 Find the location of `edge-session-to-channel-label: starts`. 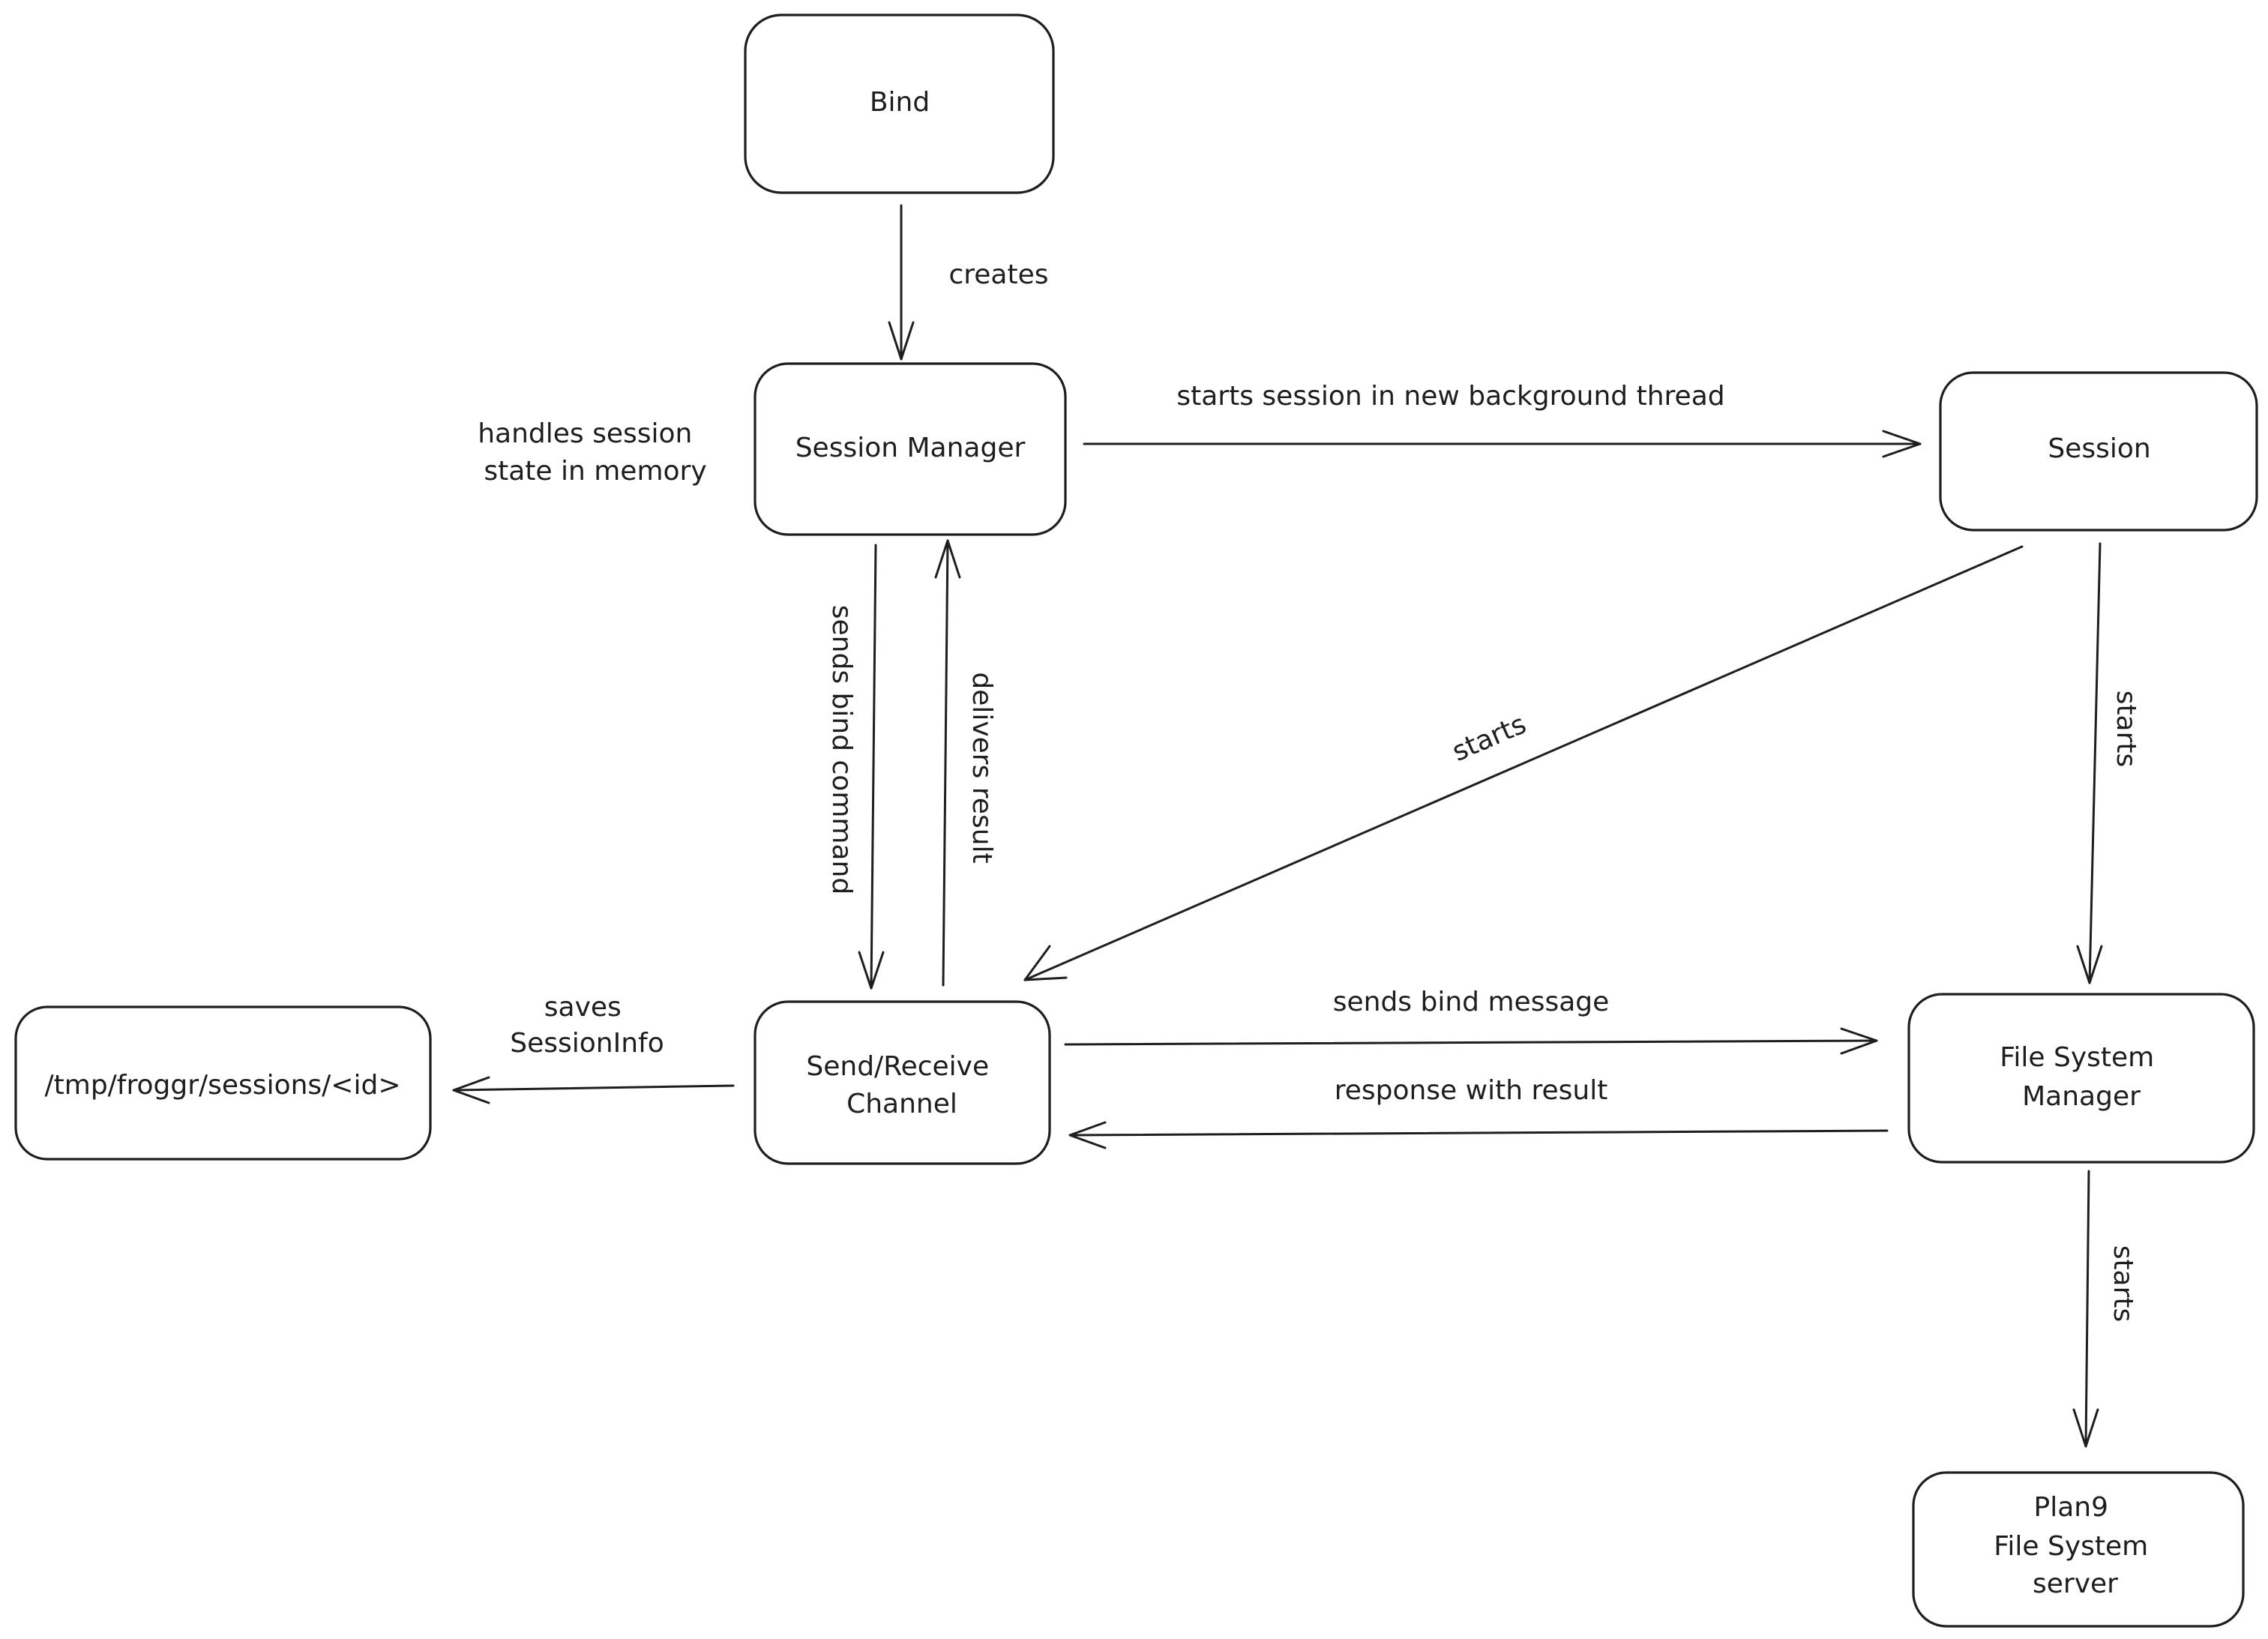

edge-session-to-channel-label: starts is located at coordinates (1489, 738).